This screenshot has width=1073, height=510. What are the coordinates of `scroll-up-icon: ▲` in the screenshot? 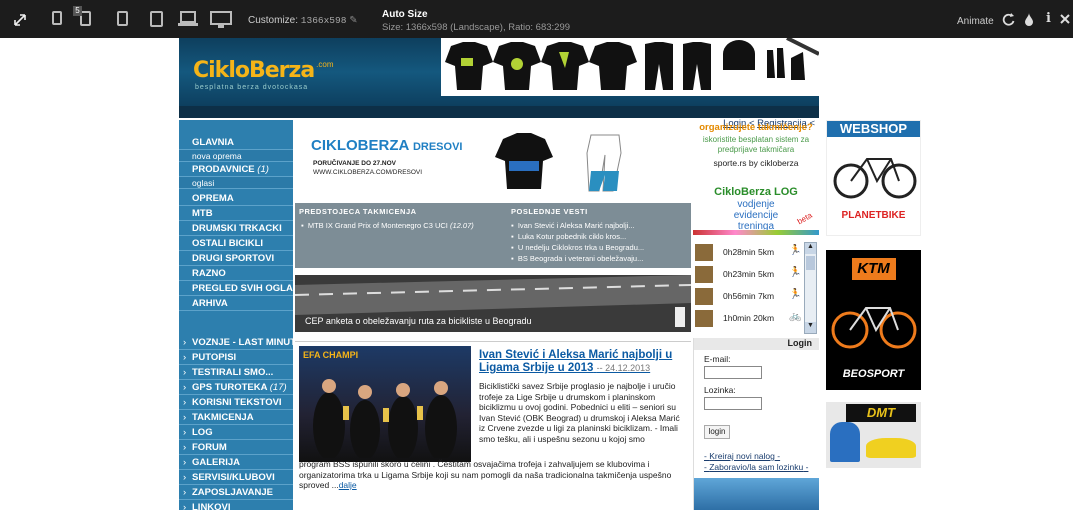 It's located at (810, 248).